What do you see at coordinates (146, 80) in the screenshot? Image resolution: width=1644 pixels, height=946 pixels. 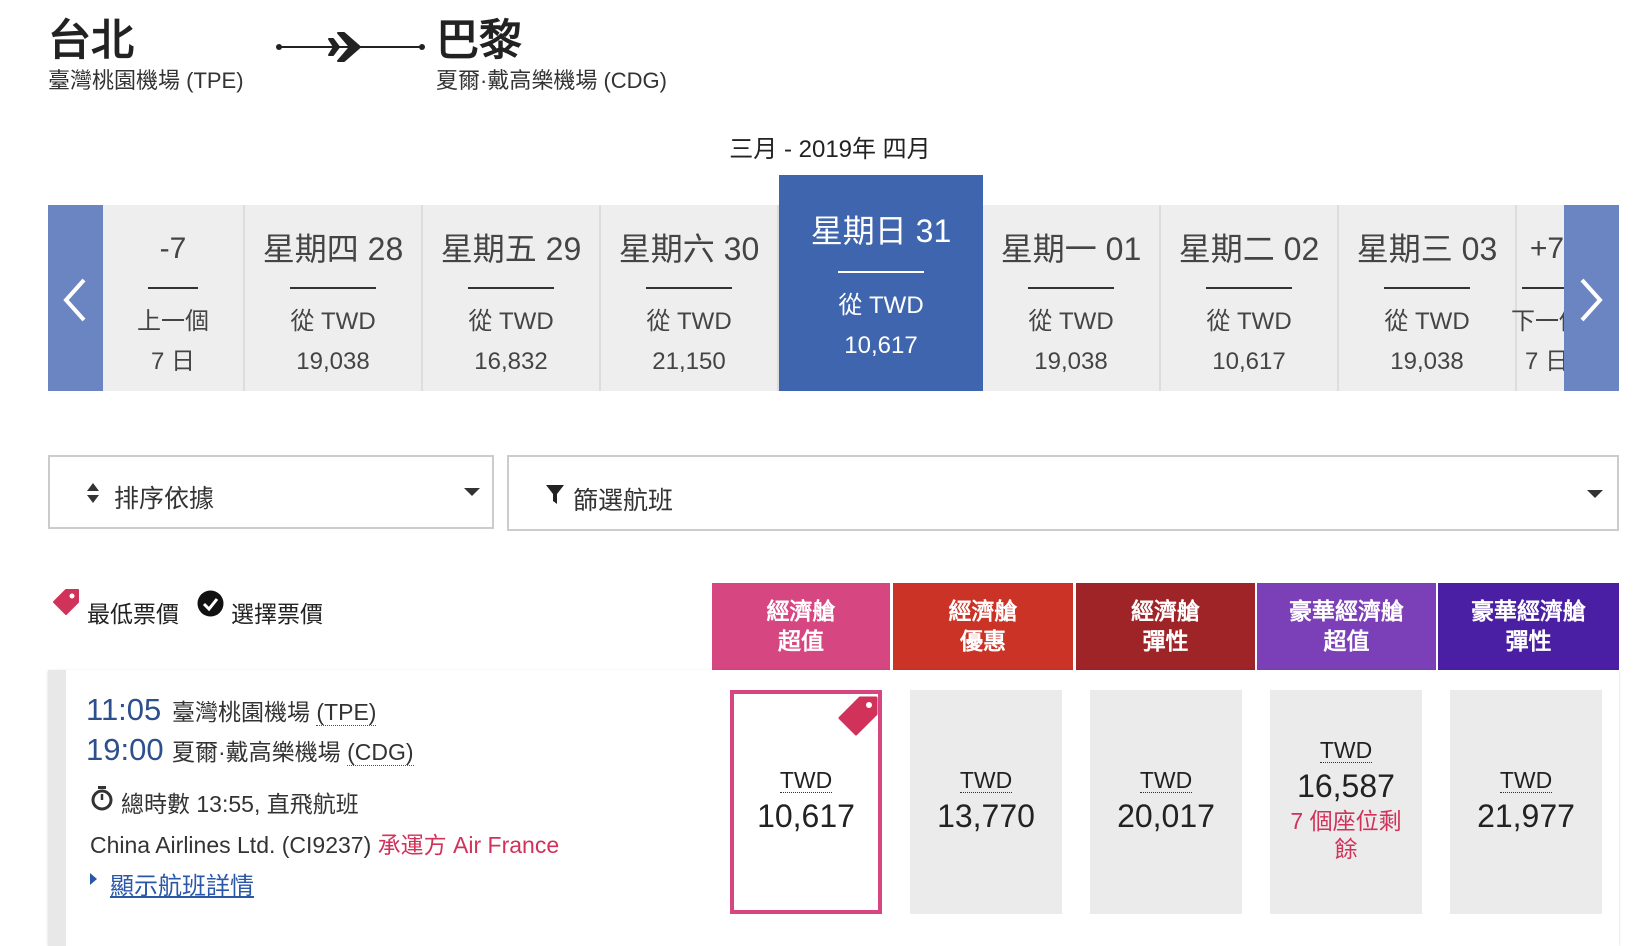 I see `origin-airport: 臺灣桃園機場 (TPE)` at bounding box center [146, 80].